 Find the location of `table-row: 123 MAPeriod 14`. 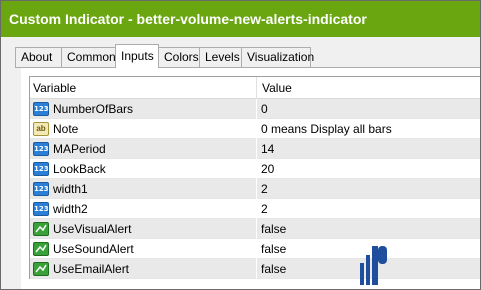

table-row: 123 MAPeriod 14 is located at coordinates (255, 149).